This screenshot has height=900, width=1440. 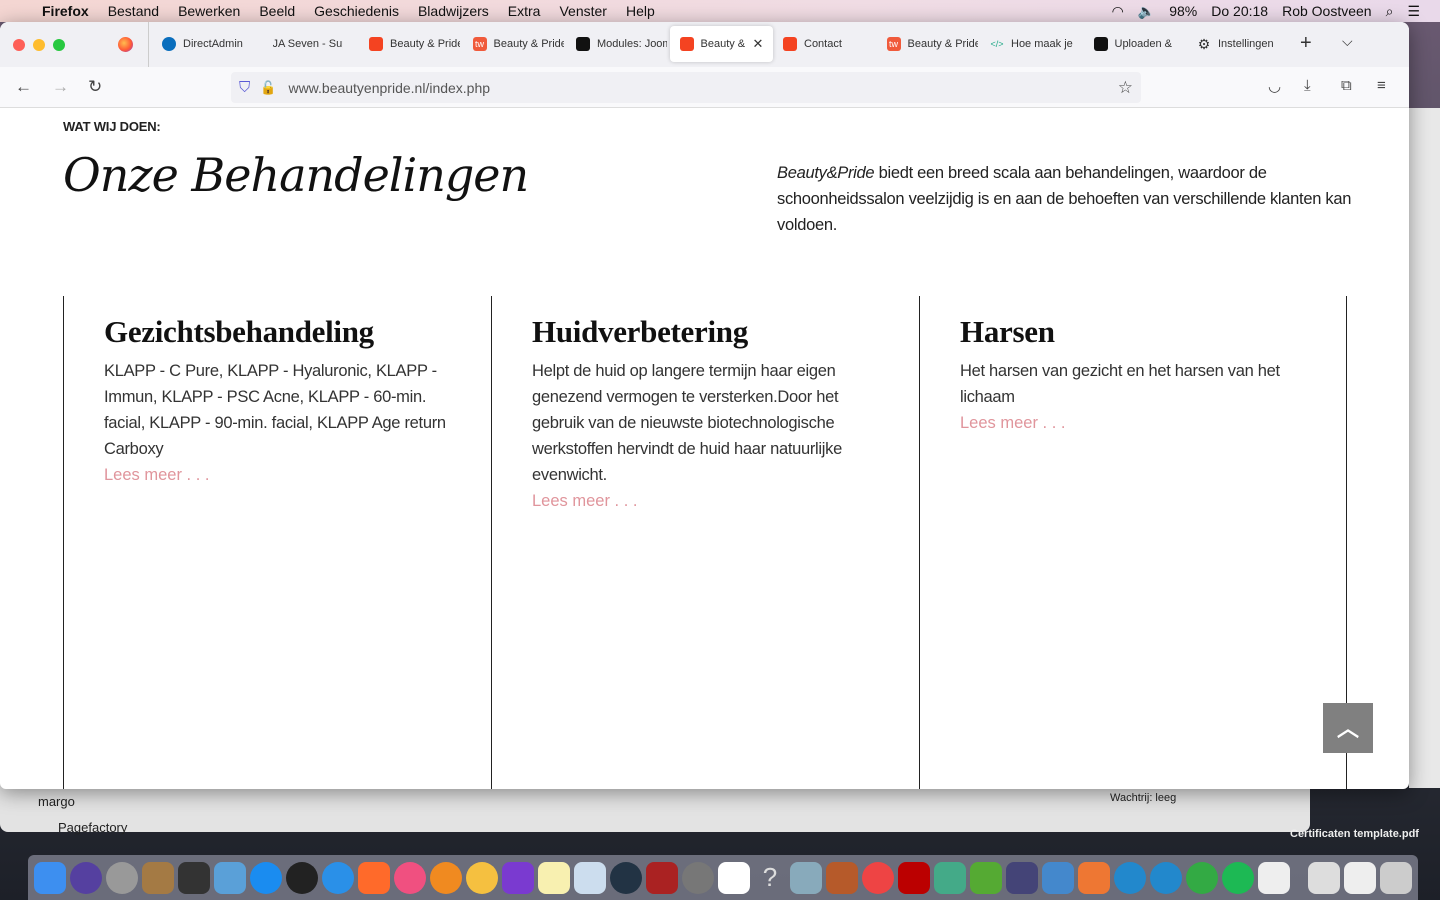 I want to click on tab-label: JA Seven - Support, so click(x=307, y=44).